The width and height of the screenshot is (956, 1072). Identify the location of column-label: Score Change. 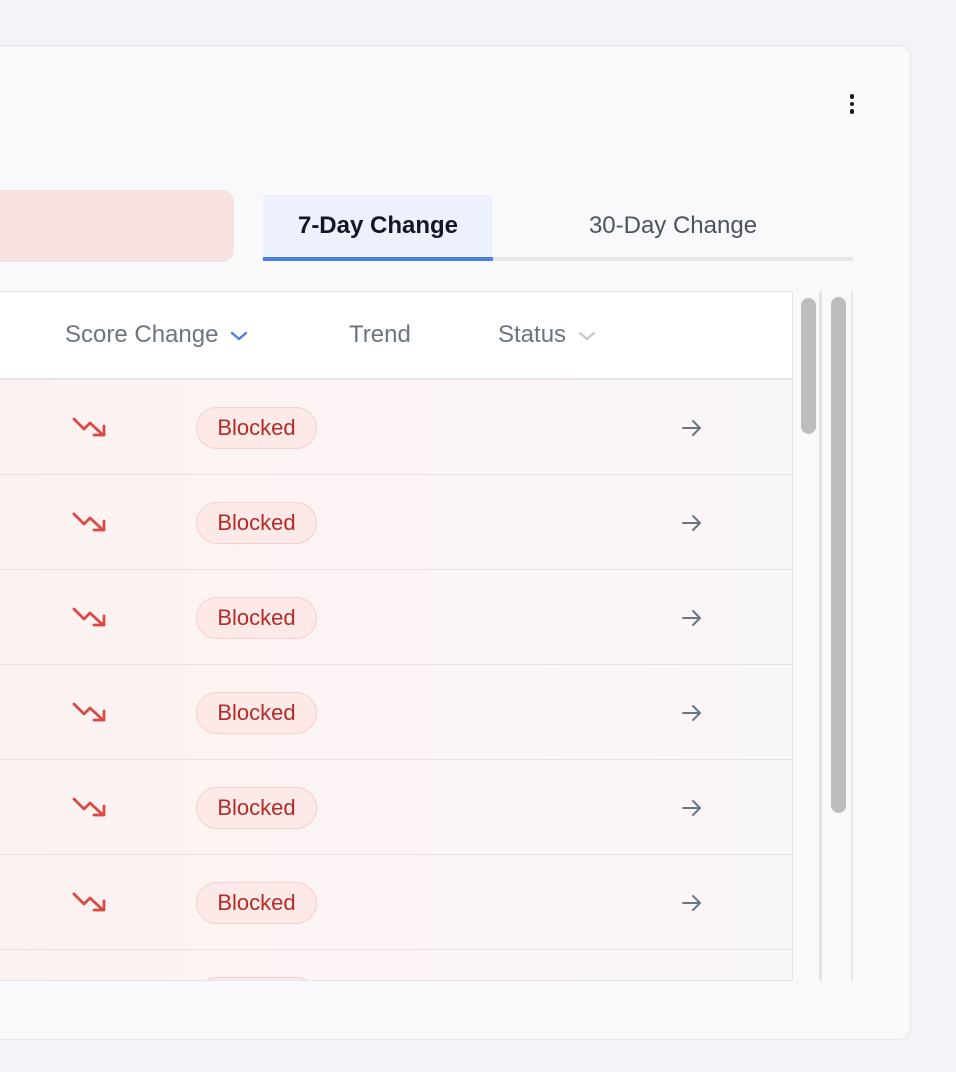
(142, 334).